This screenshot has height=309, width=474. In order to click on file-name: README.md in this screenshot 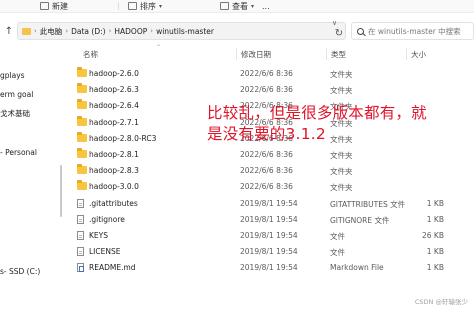, I will do `click(112, 268)`.